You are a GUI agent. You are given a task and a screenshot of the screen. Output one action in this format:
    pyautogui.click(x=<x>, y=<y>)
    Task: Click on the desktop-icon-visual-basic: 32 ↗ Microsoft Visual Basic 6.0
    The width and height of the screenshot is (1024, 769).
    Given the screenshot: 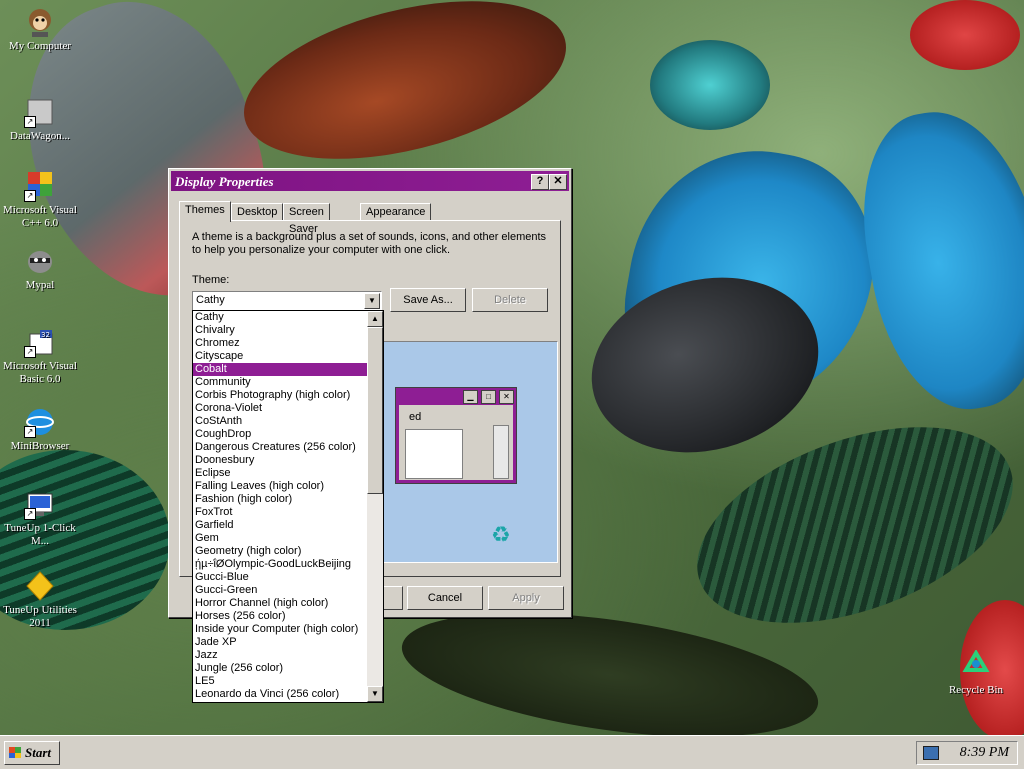 What is the action you would take?
    pyautogui.click(x=40, y=356)
    